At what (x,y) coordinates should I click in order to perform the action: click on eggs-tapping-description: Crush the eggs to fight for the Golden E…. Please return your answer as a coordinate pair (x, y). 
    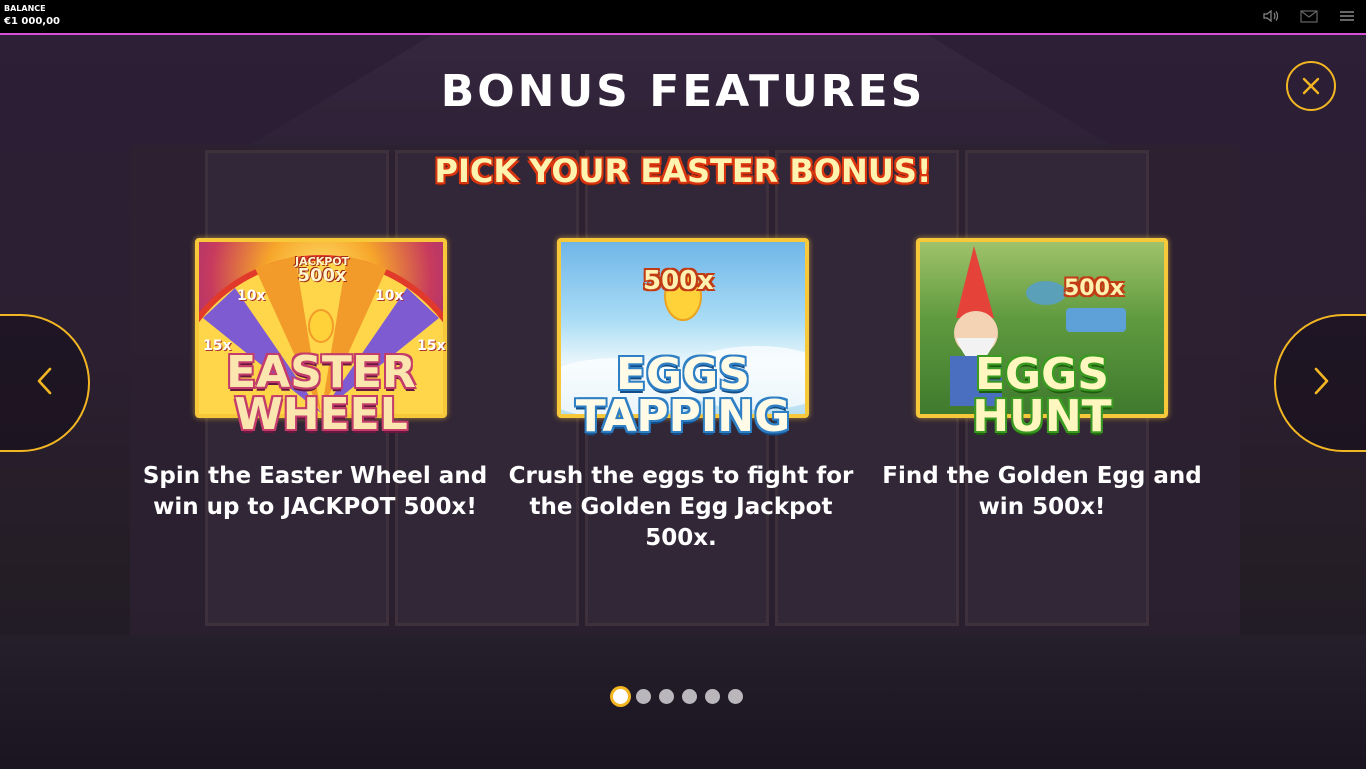
    Looking at the image, I should click on (681, 507).